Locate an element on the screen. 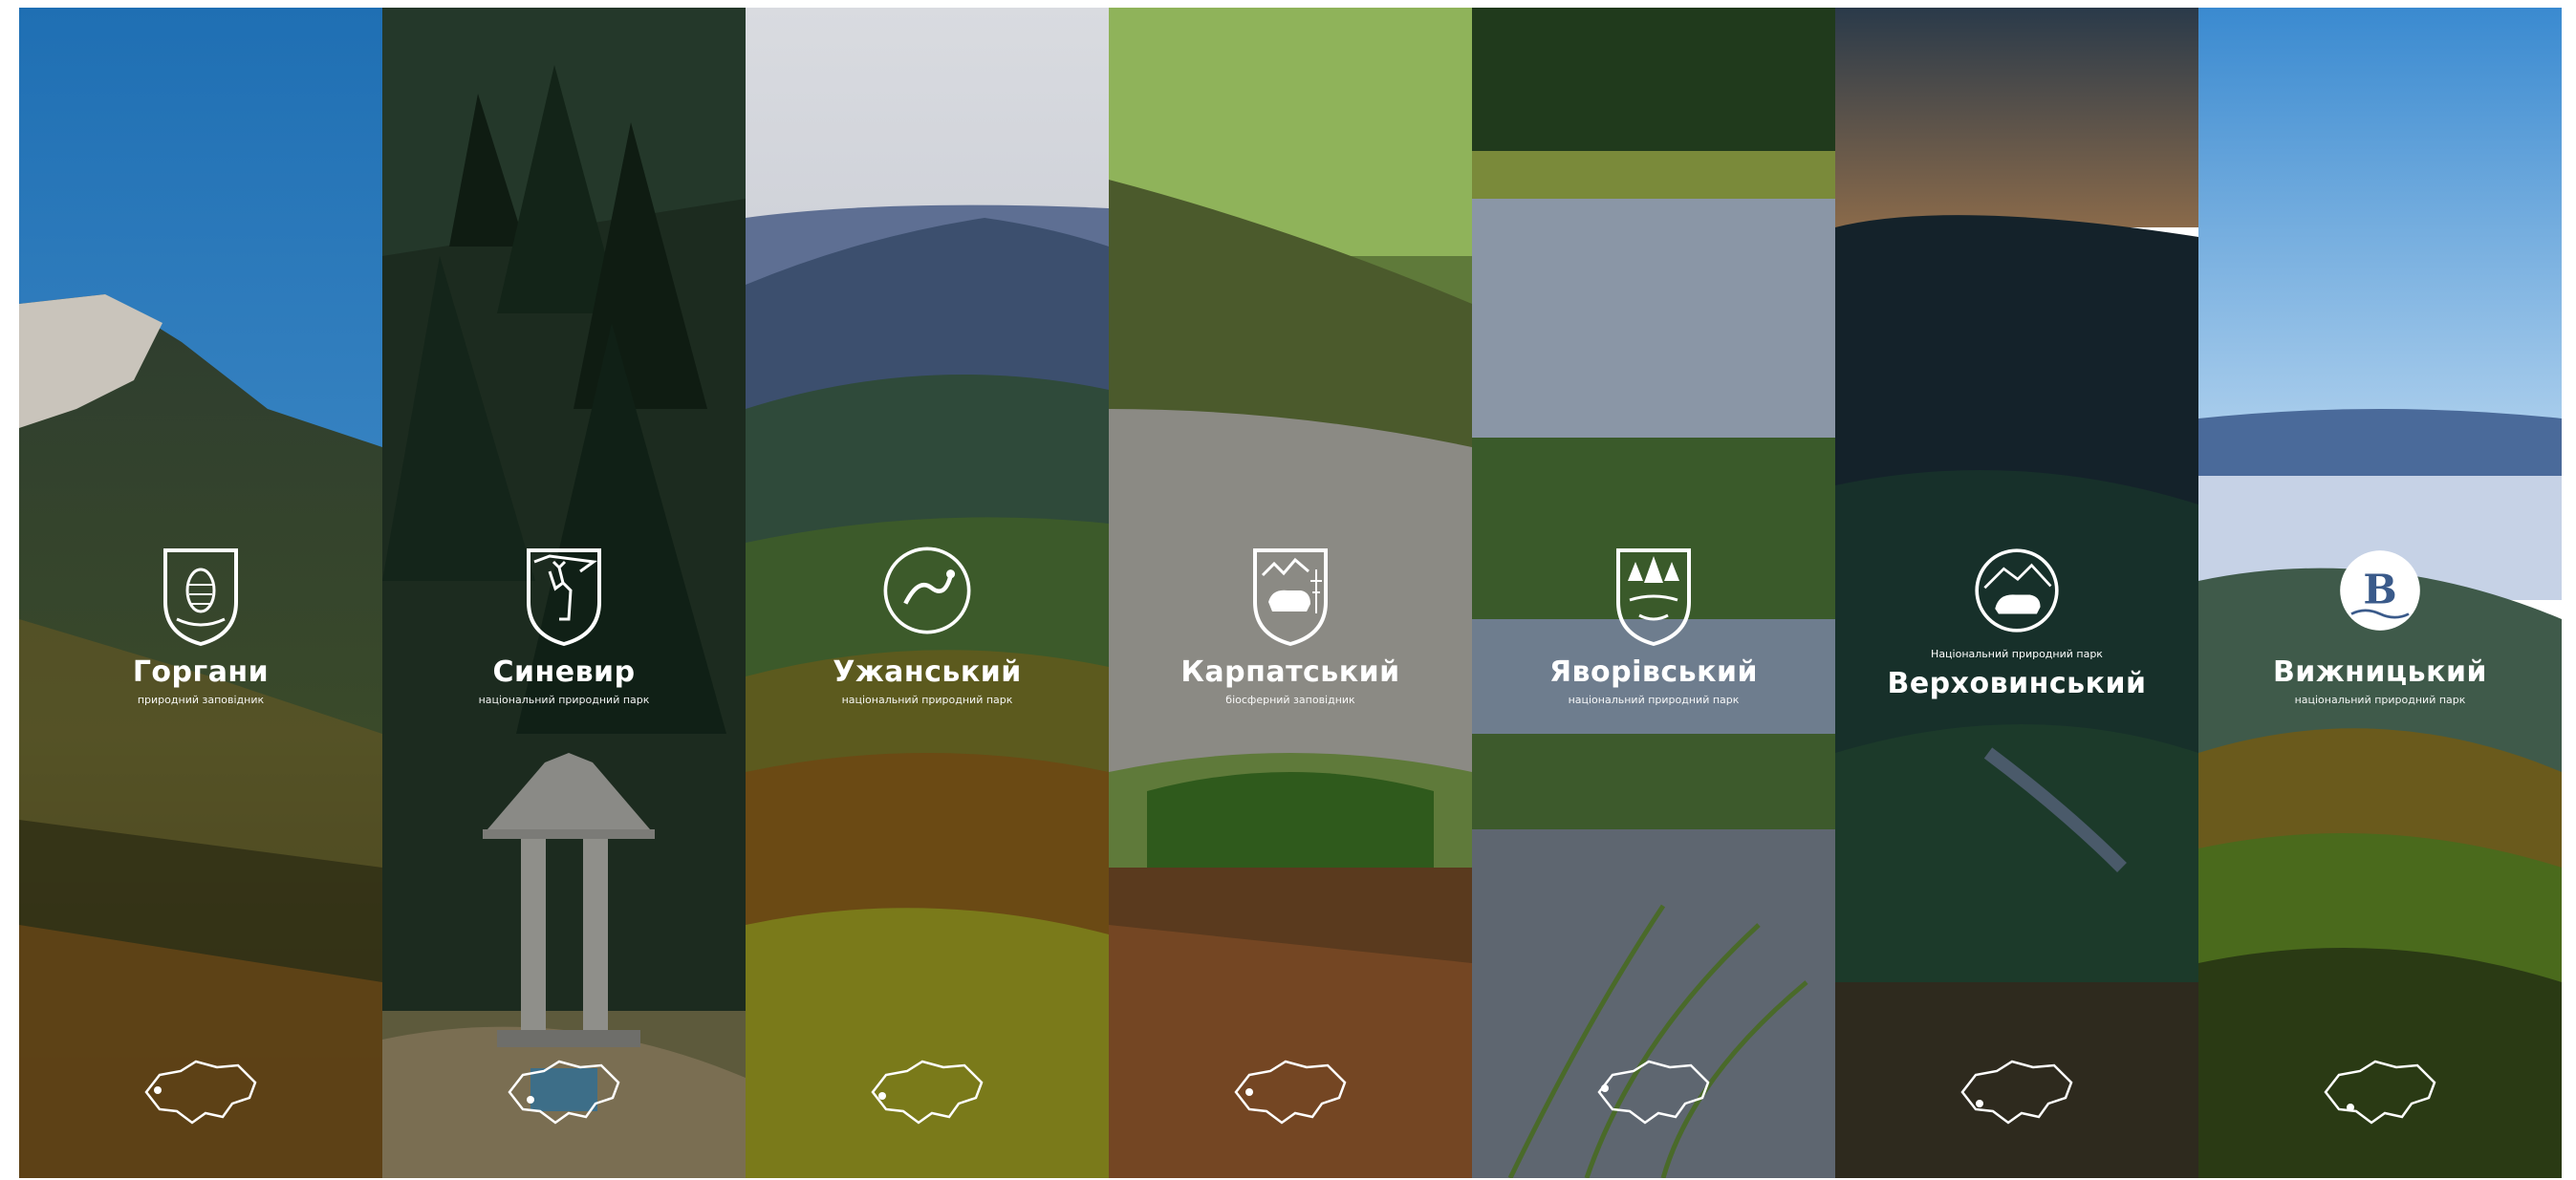  panel-gorgany: Горгани природний заповідник is located at coordinates (200, 593).